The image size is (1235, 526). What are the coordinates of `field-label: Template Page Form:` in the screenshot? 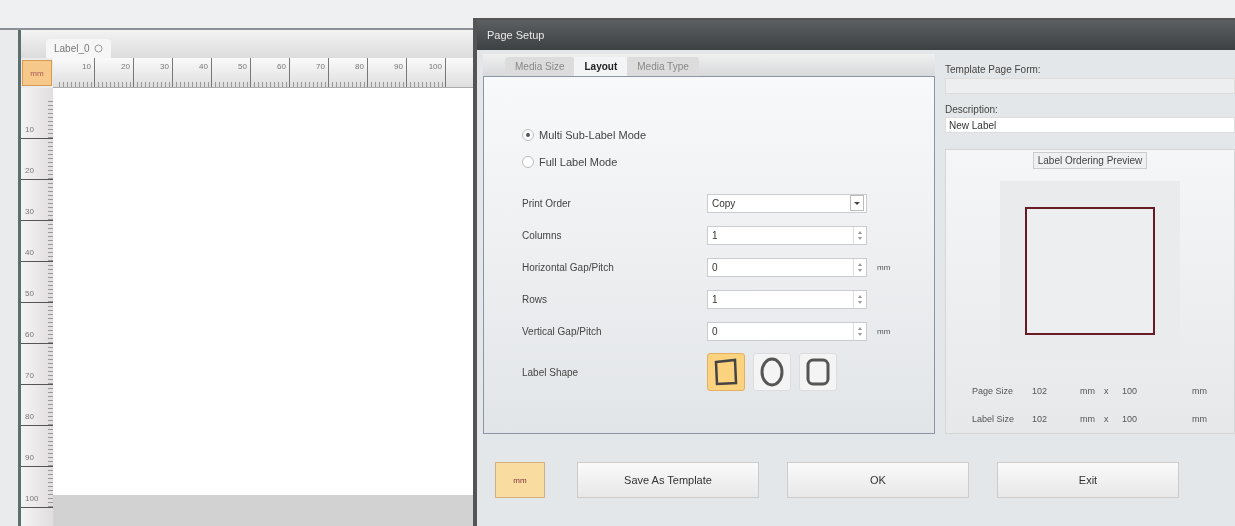 It's located at (993, 70).